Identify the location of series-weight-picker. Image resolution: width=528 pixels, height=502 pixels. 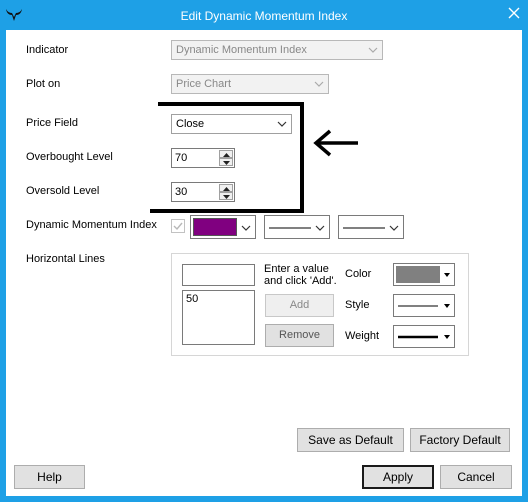
(371, 227).